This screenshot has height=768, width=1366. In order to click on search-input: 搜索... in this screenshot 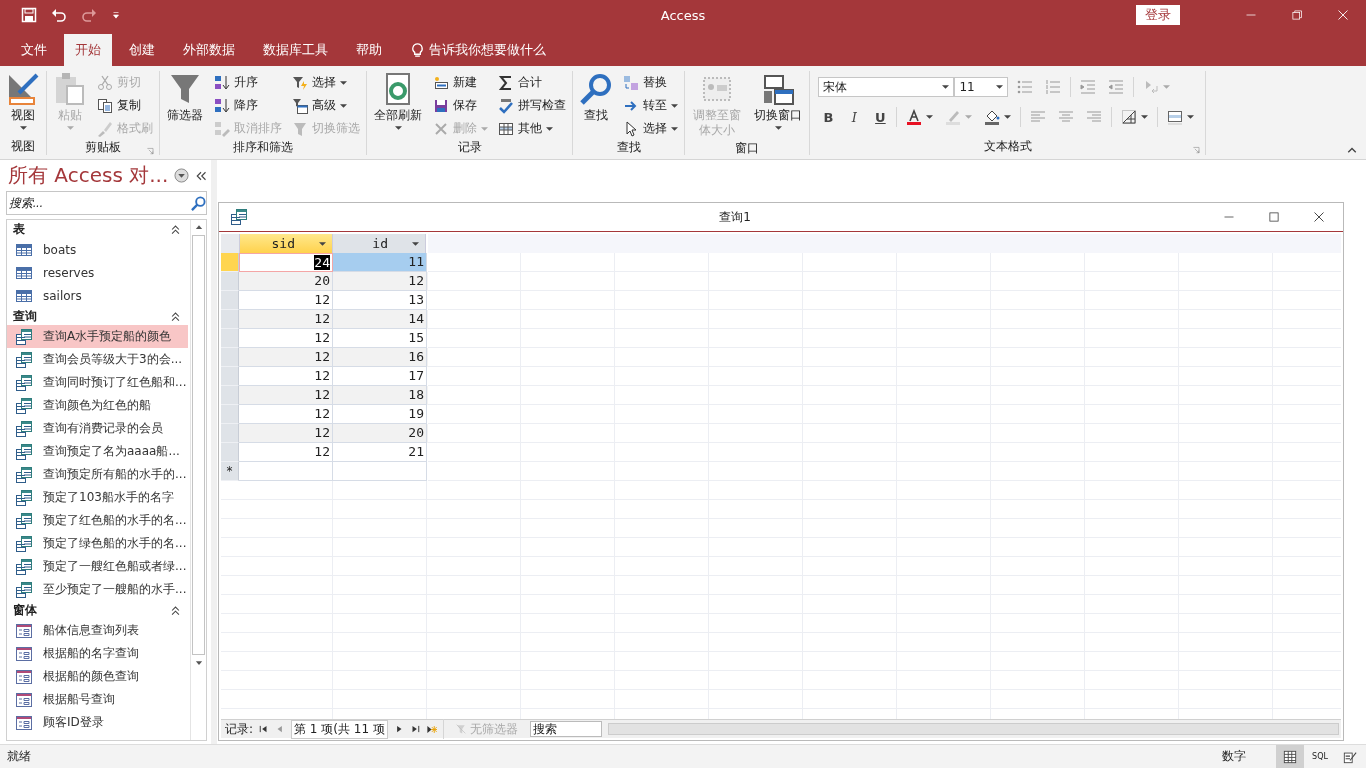, I will do `click(98, 203)`.